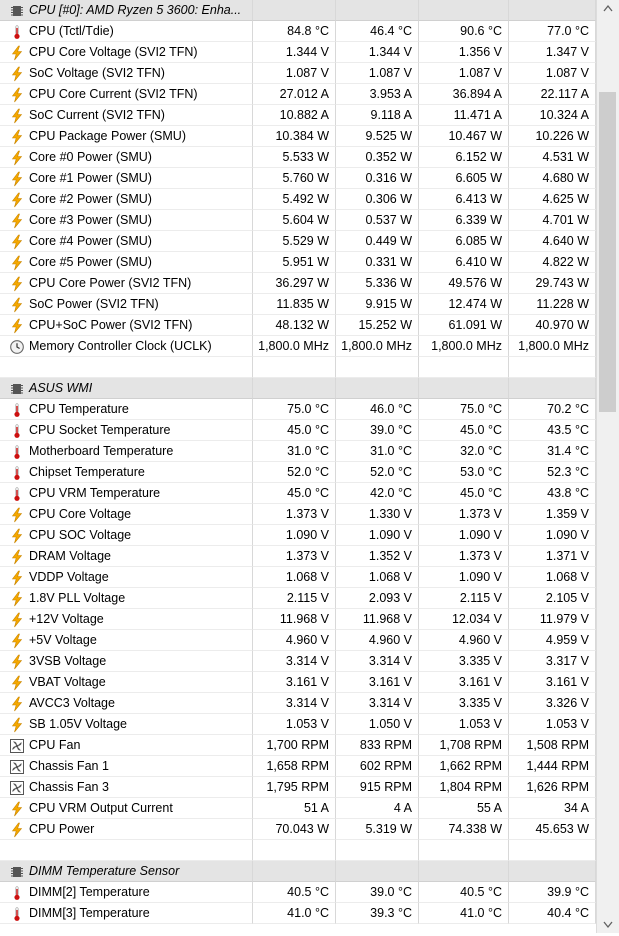 This screenshot has height=936, width=619. I want to click on sensor-row: 3VSB Voltage 3.314 V 3.314 V 3.335 V 3.317 V, so click(298, 661).